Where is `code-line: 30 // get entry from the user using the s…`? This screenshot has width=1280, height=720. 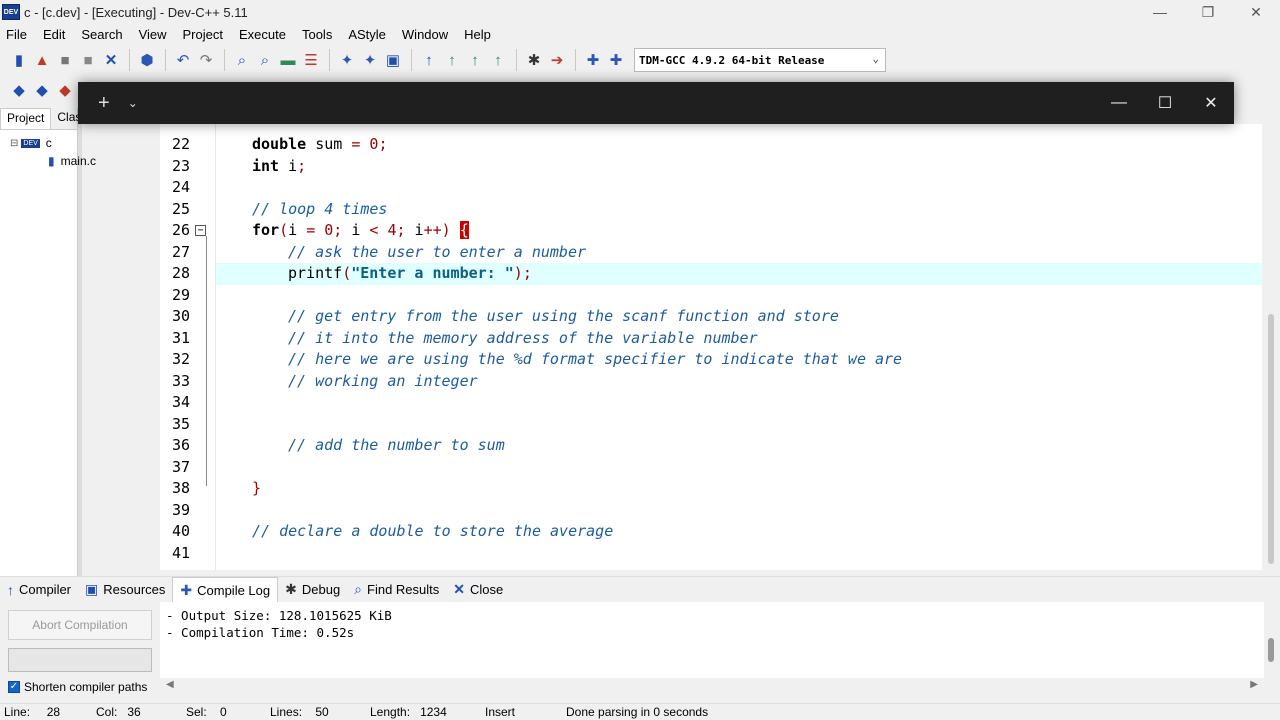
code-line: 30 // get entry from the user using the s… is located at coordinates (715, 317).